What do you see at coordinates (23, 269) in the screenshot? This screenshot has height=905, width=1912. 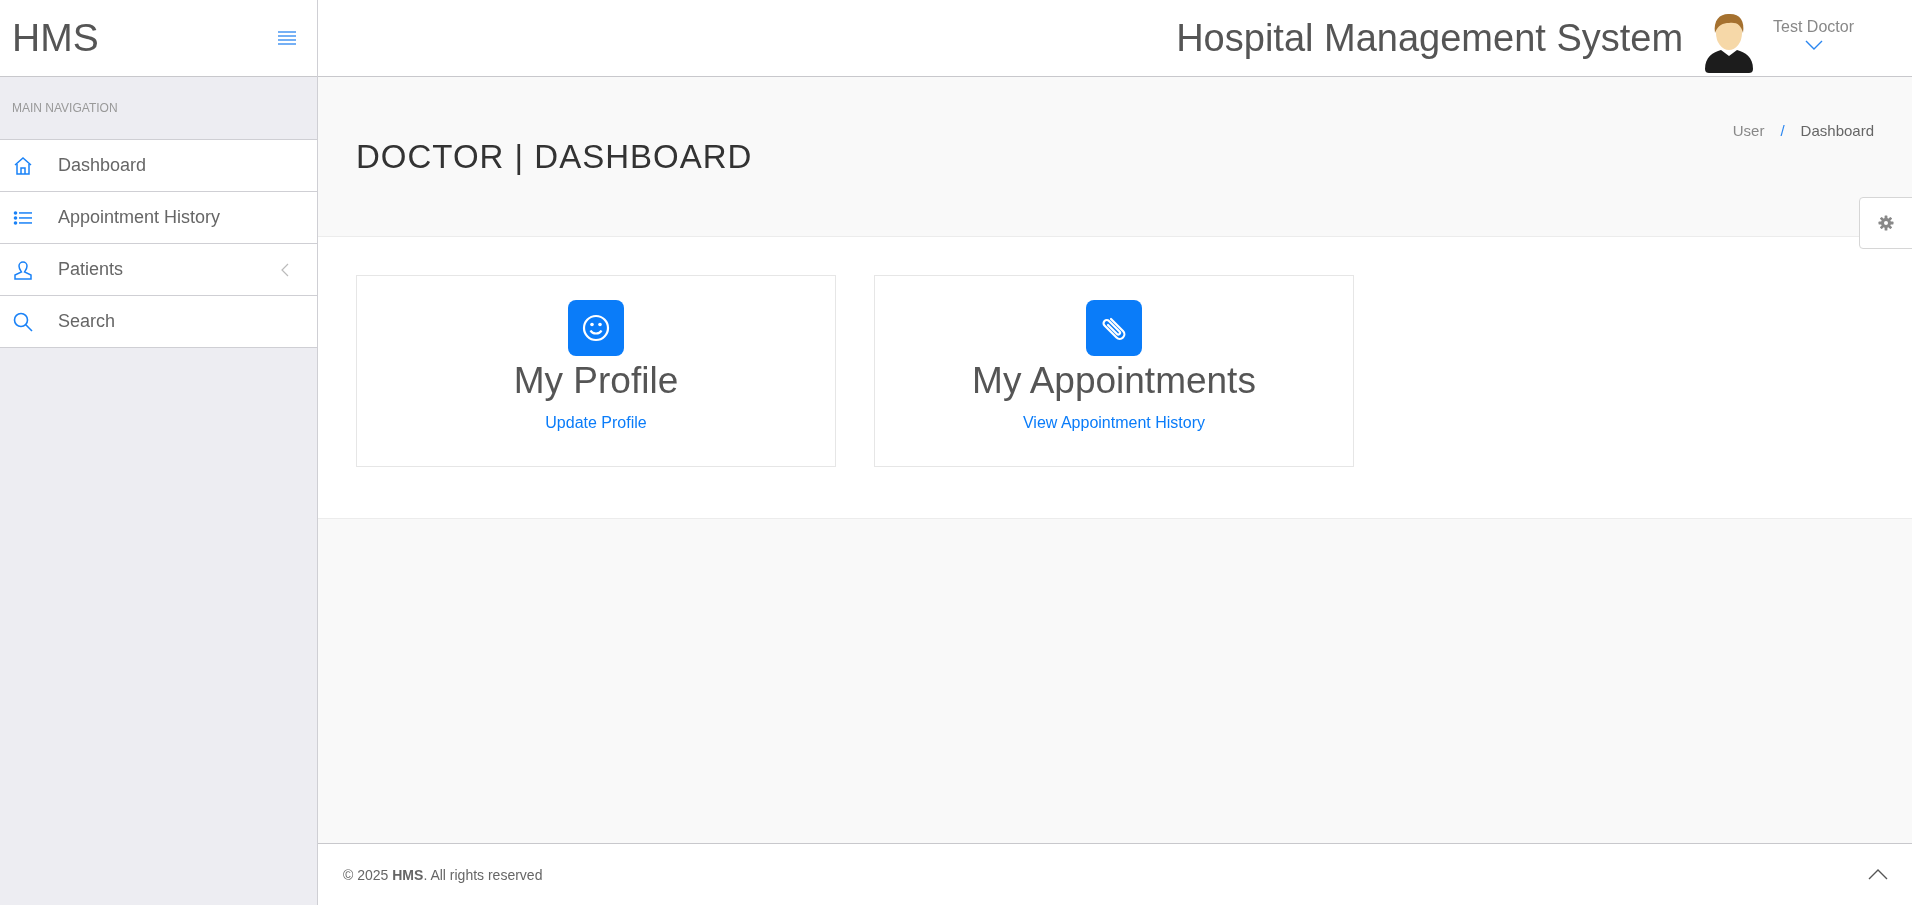 I see `user-icon` at bounding box center [23, 269].